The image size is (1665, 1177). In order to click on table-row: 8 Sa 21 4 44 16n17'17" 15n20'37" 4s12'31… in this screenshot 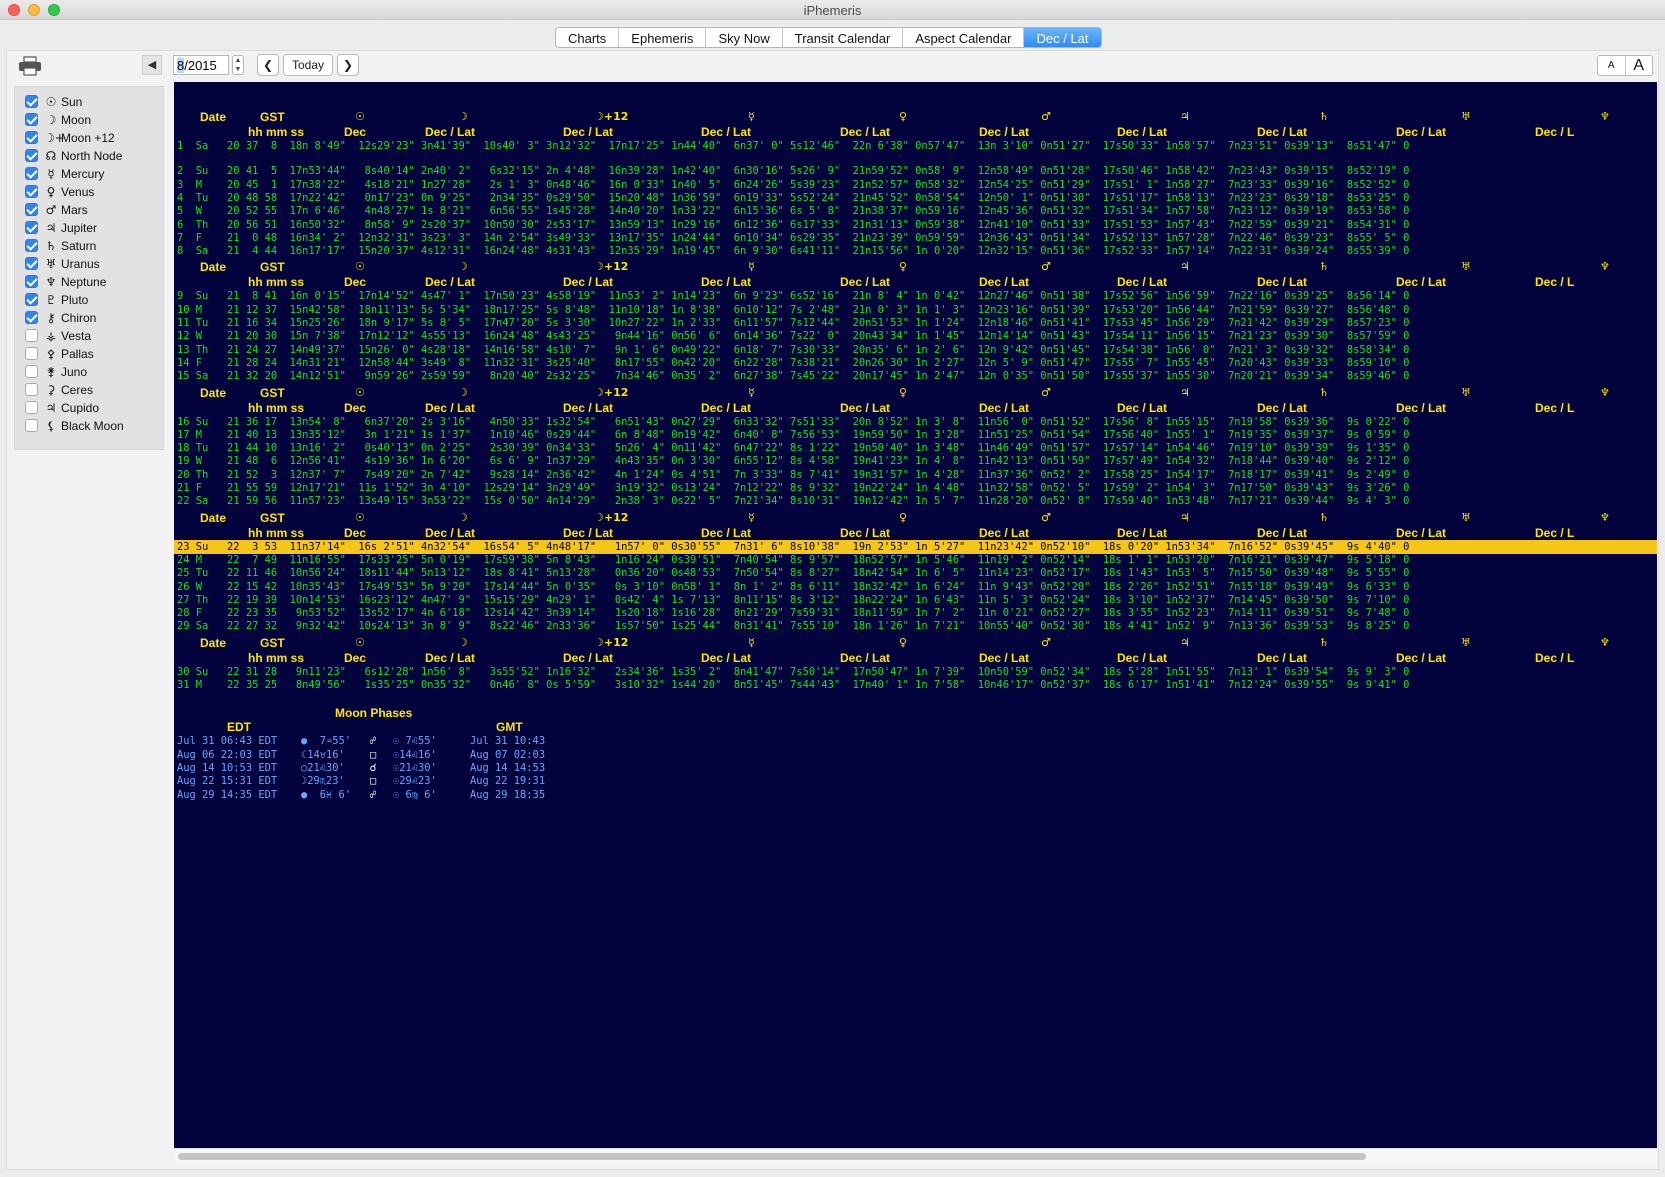, I will do `click(793, 251)`.